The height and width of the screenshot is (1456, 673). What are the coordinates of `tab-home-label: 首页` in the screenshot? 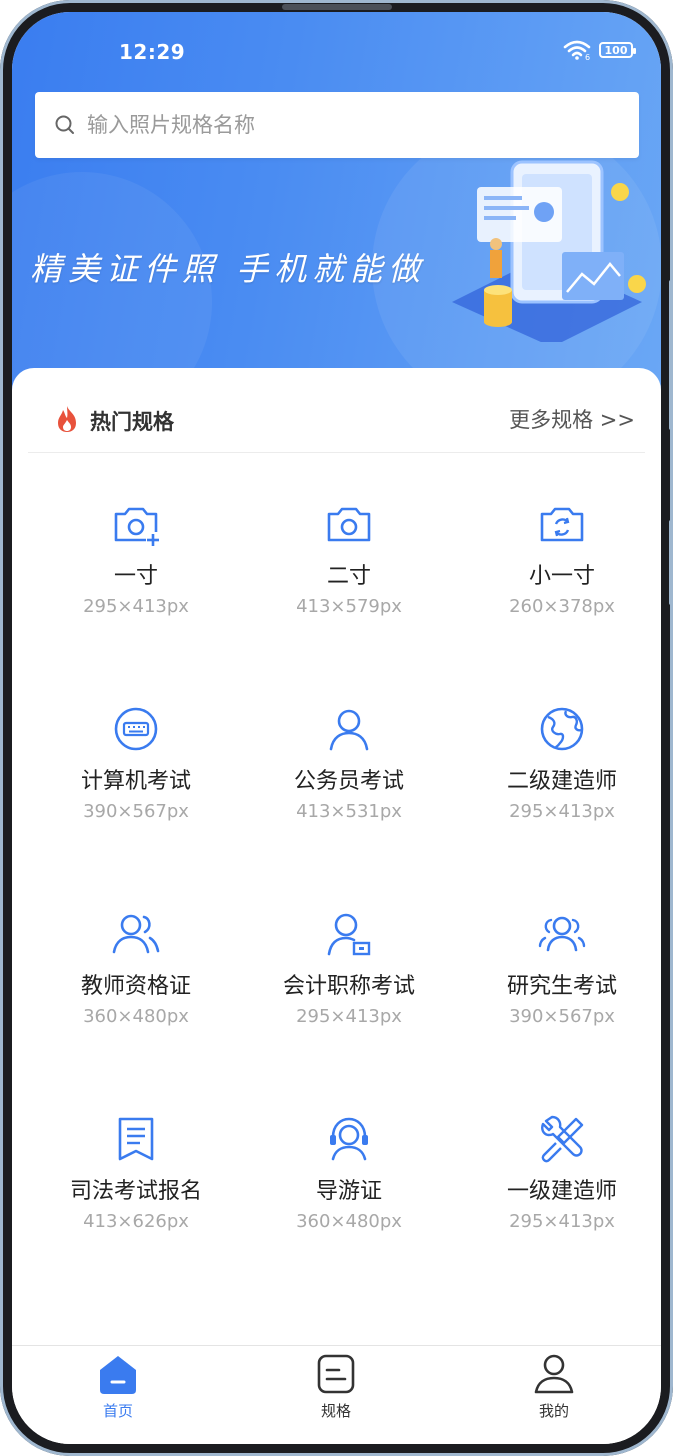 It's located at (117, 1411).